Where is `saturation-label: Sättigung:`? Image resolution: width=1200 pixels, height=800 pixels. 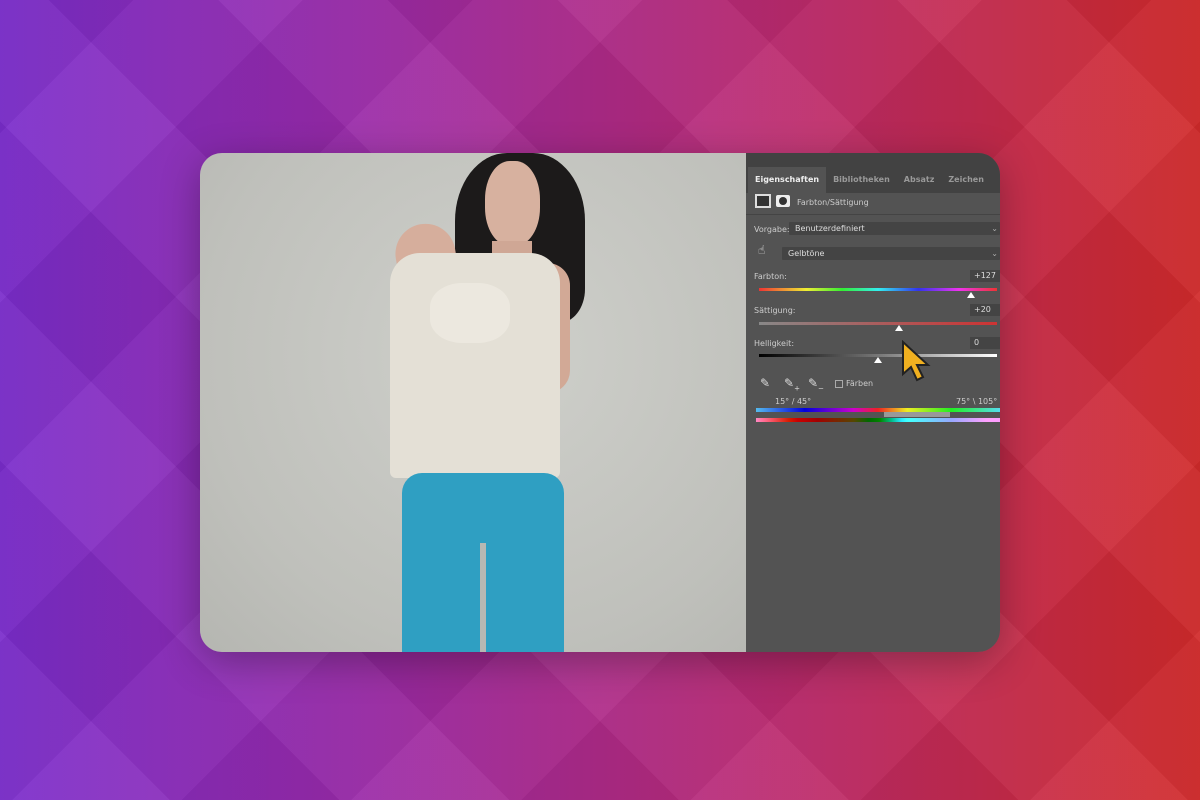
saturation-label: Sättigung: is located at coordinates (775, 310).